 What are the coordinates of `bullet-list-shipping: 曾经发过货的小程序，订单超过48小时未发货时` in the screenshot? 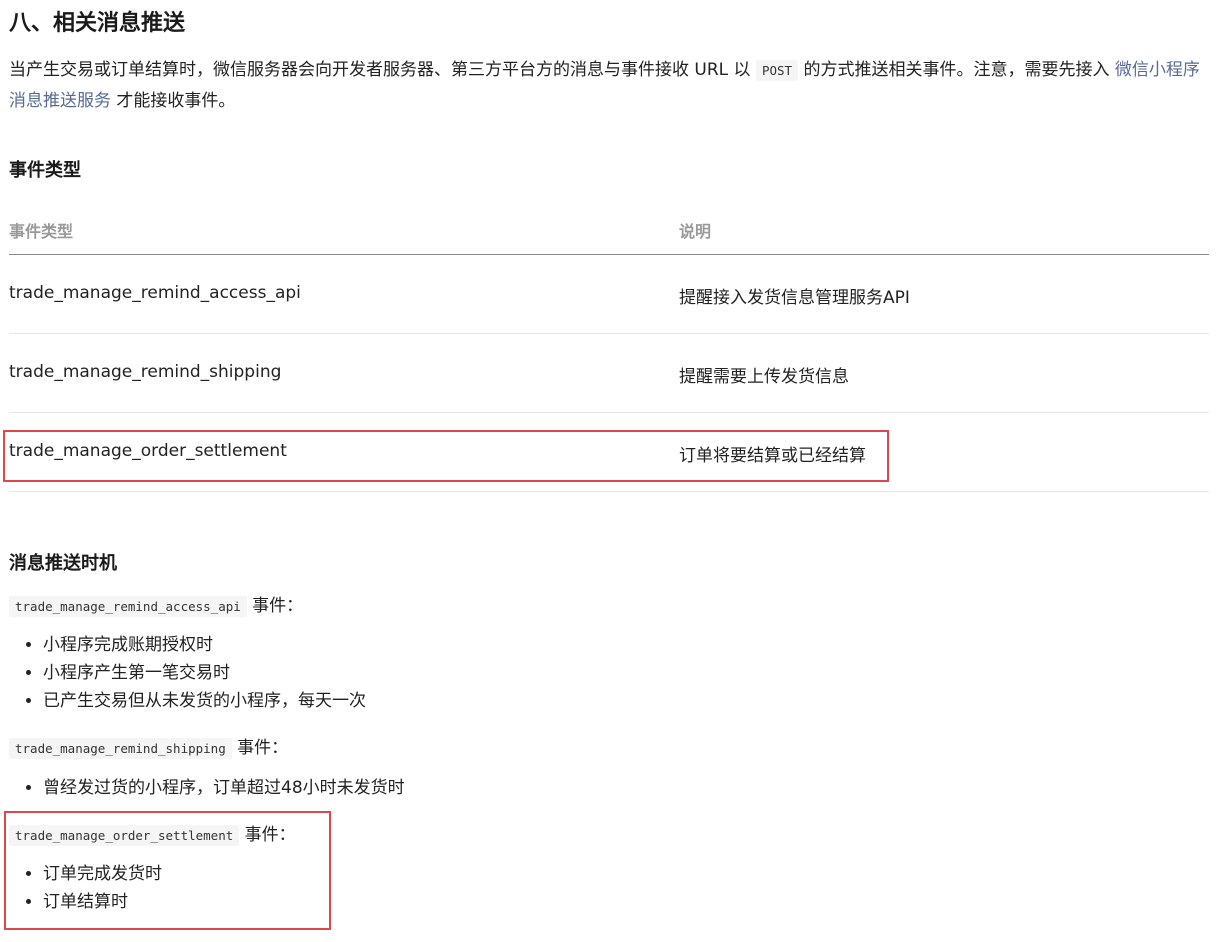 It's located at (207, 788).